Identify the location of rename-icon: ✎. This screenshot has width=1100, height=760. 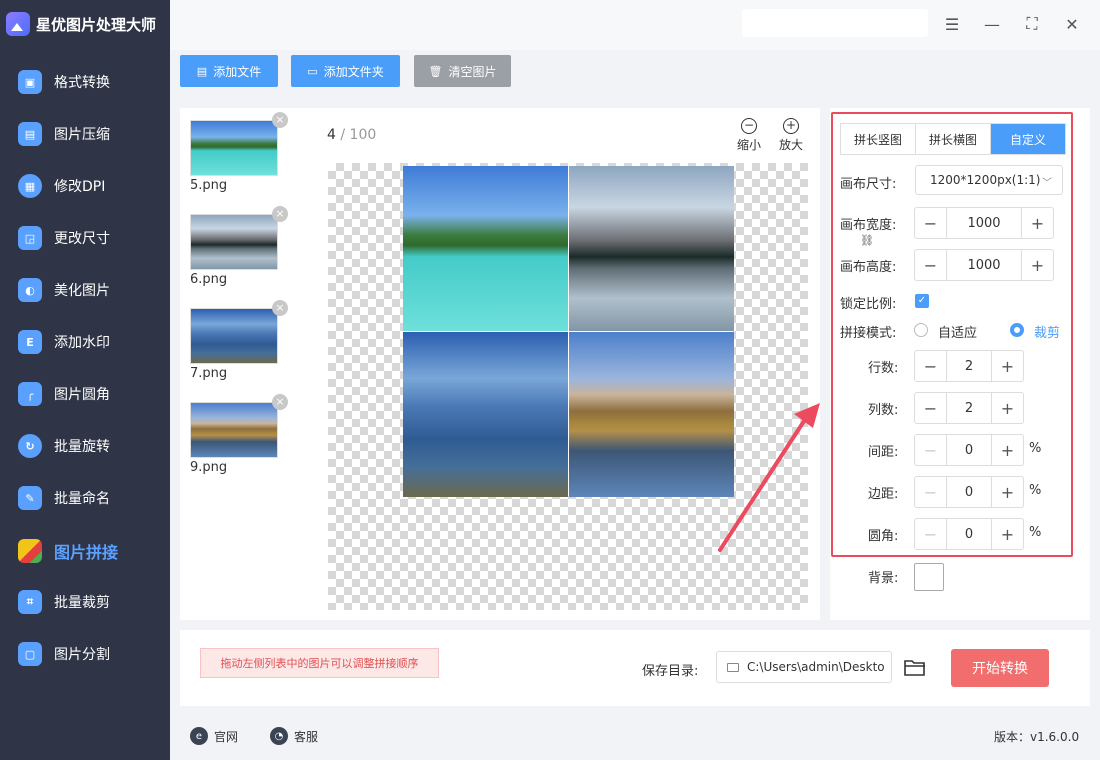
(30, 498).